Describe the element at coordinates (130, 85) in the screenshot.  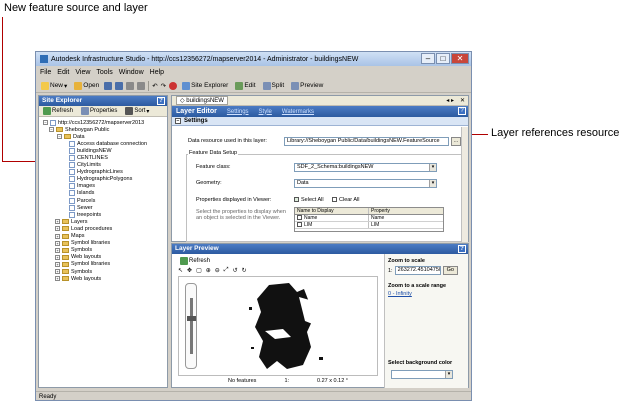
I see `print-icon` at that location.